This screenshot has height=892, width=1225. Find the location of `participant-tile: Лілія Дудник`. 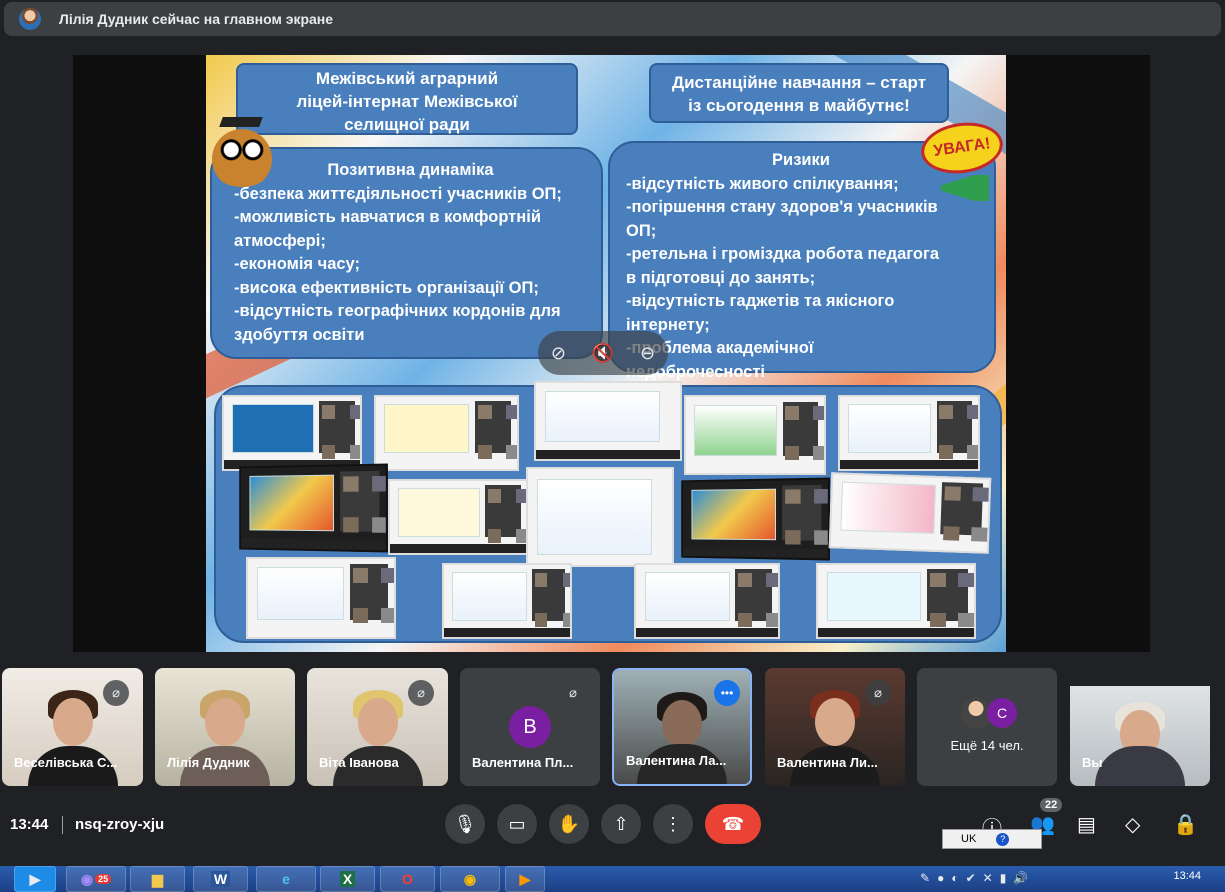

participant-tile: Лілія Дудник is located at coordinates (225, 727).